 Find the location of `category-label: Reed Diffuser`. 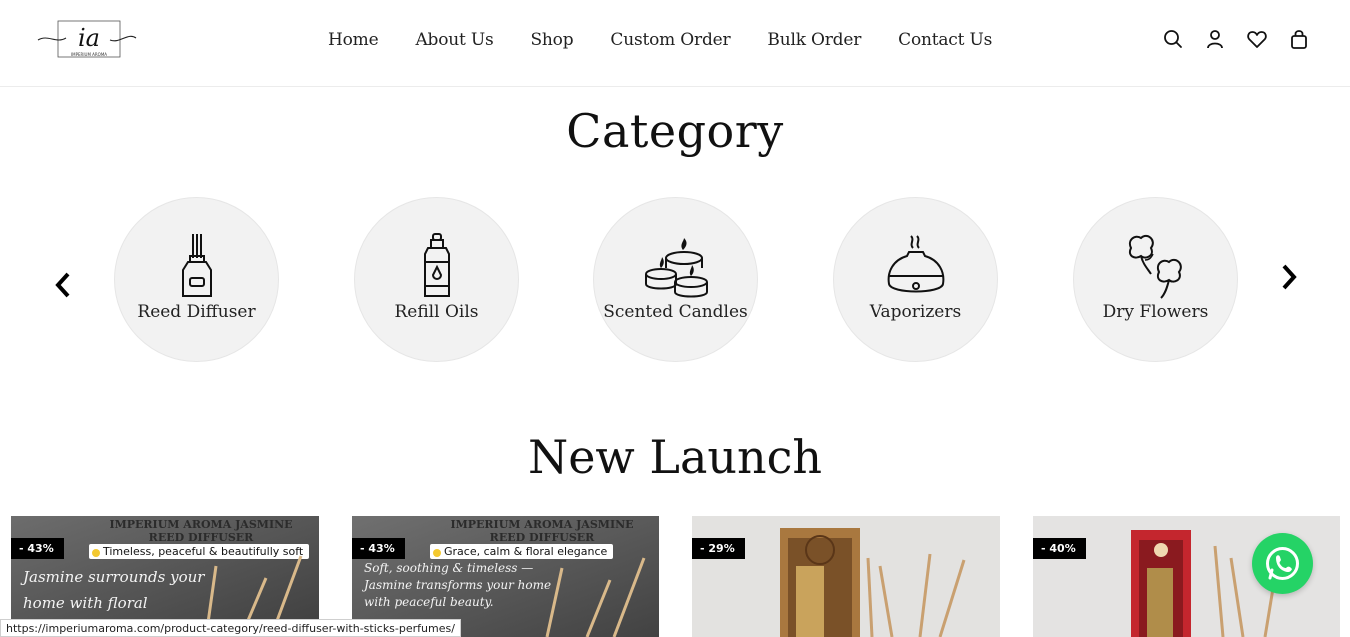

category-label: Reed Diffuser is located at coordinates (196, 312).